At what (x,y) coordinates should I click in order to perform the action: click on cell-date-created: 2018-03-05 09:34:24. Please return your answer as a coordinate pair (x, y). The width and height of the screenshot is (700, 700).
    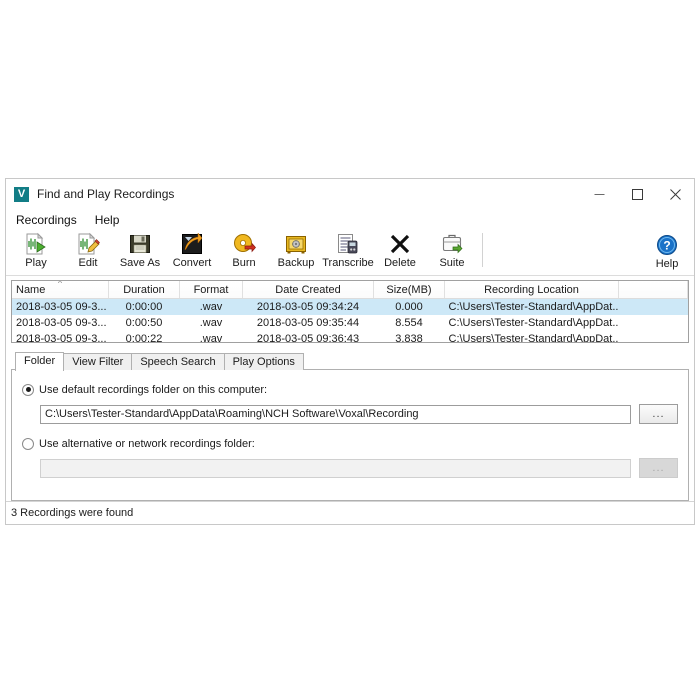
    Looking at the image, I should click on (308, 306).